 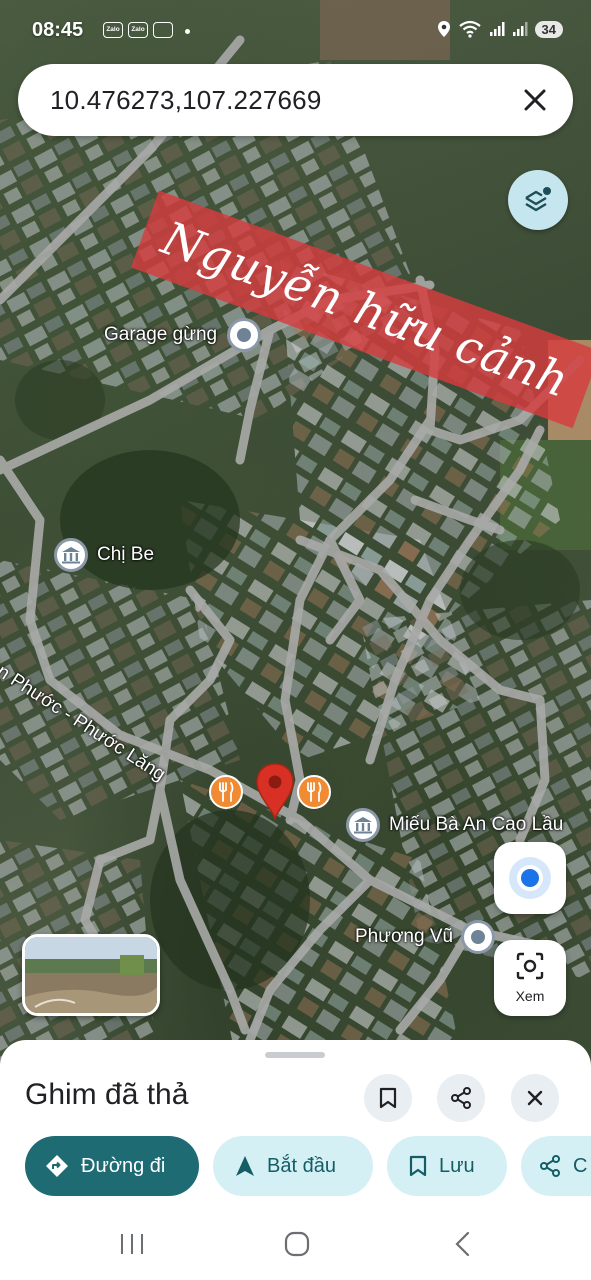 I want to click on status-icons: 34, so click(x=500, y=29).